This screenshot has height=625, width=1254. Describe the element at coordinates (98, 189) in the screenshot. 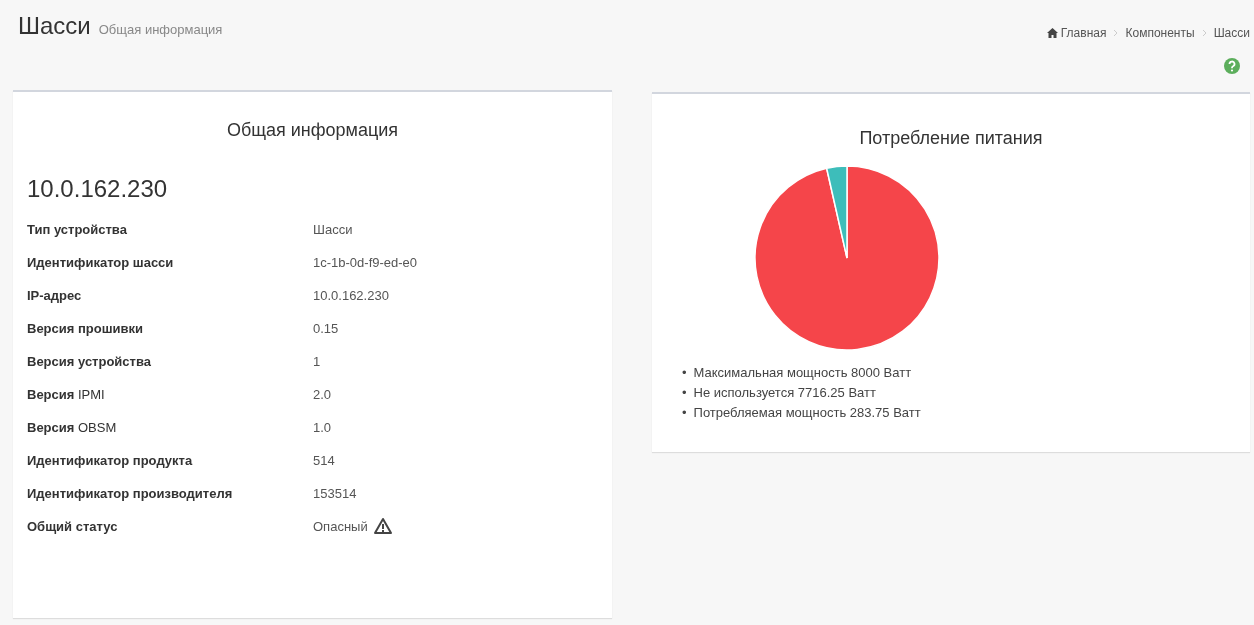

I see `host-address: 10.0.162.230` at that location.